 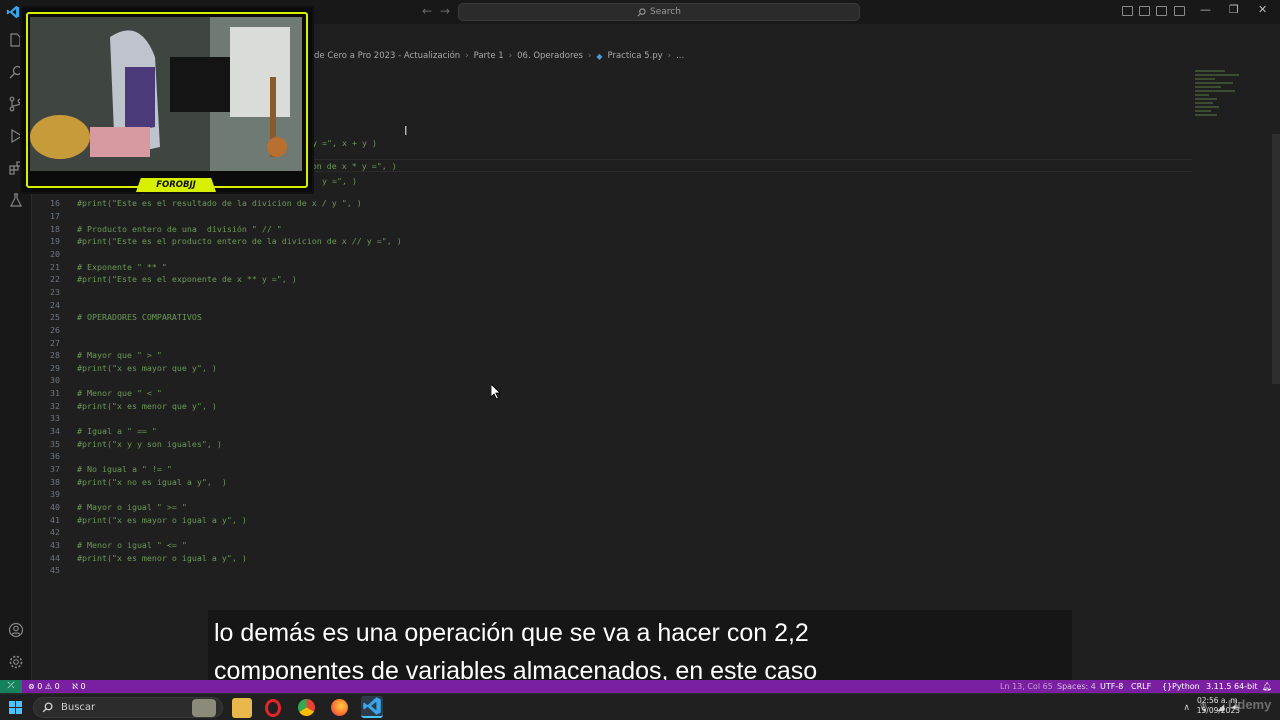 I want to click on tray-overflow-icon: ∧, so click(x=1186, y=708).